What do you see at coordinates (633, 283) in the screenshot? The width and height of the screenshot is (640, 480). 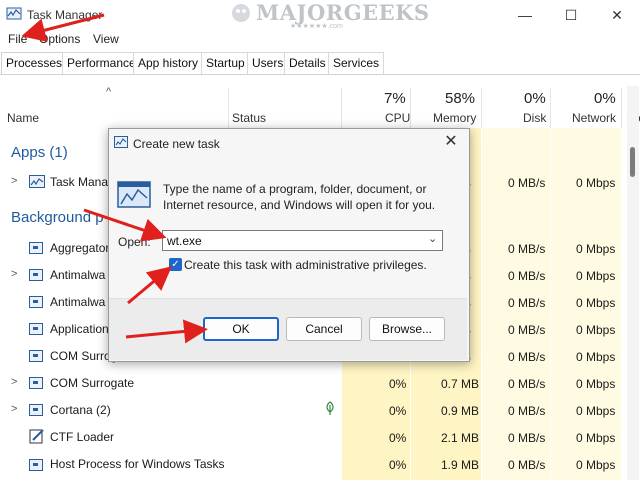 I see `vertical-scrollbar` at bounding box center [633, 283].